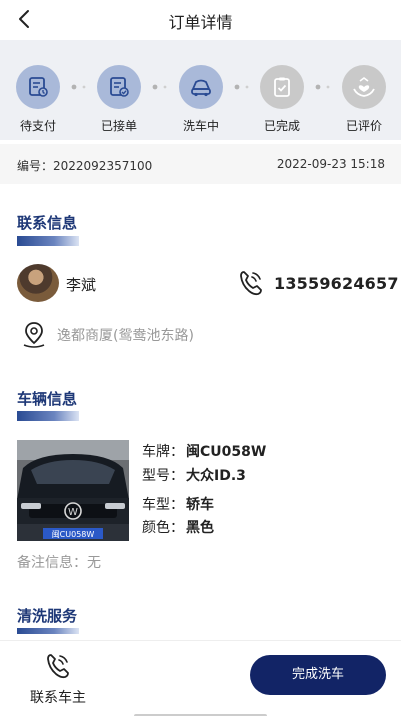 The height and width of the screenshot is (716, 401). I want to click on step-label: 已完成, so click(281, 126).